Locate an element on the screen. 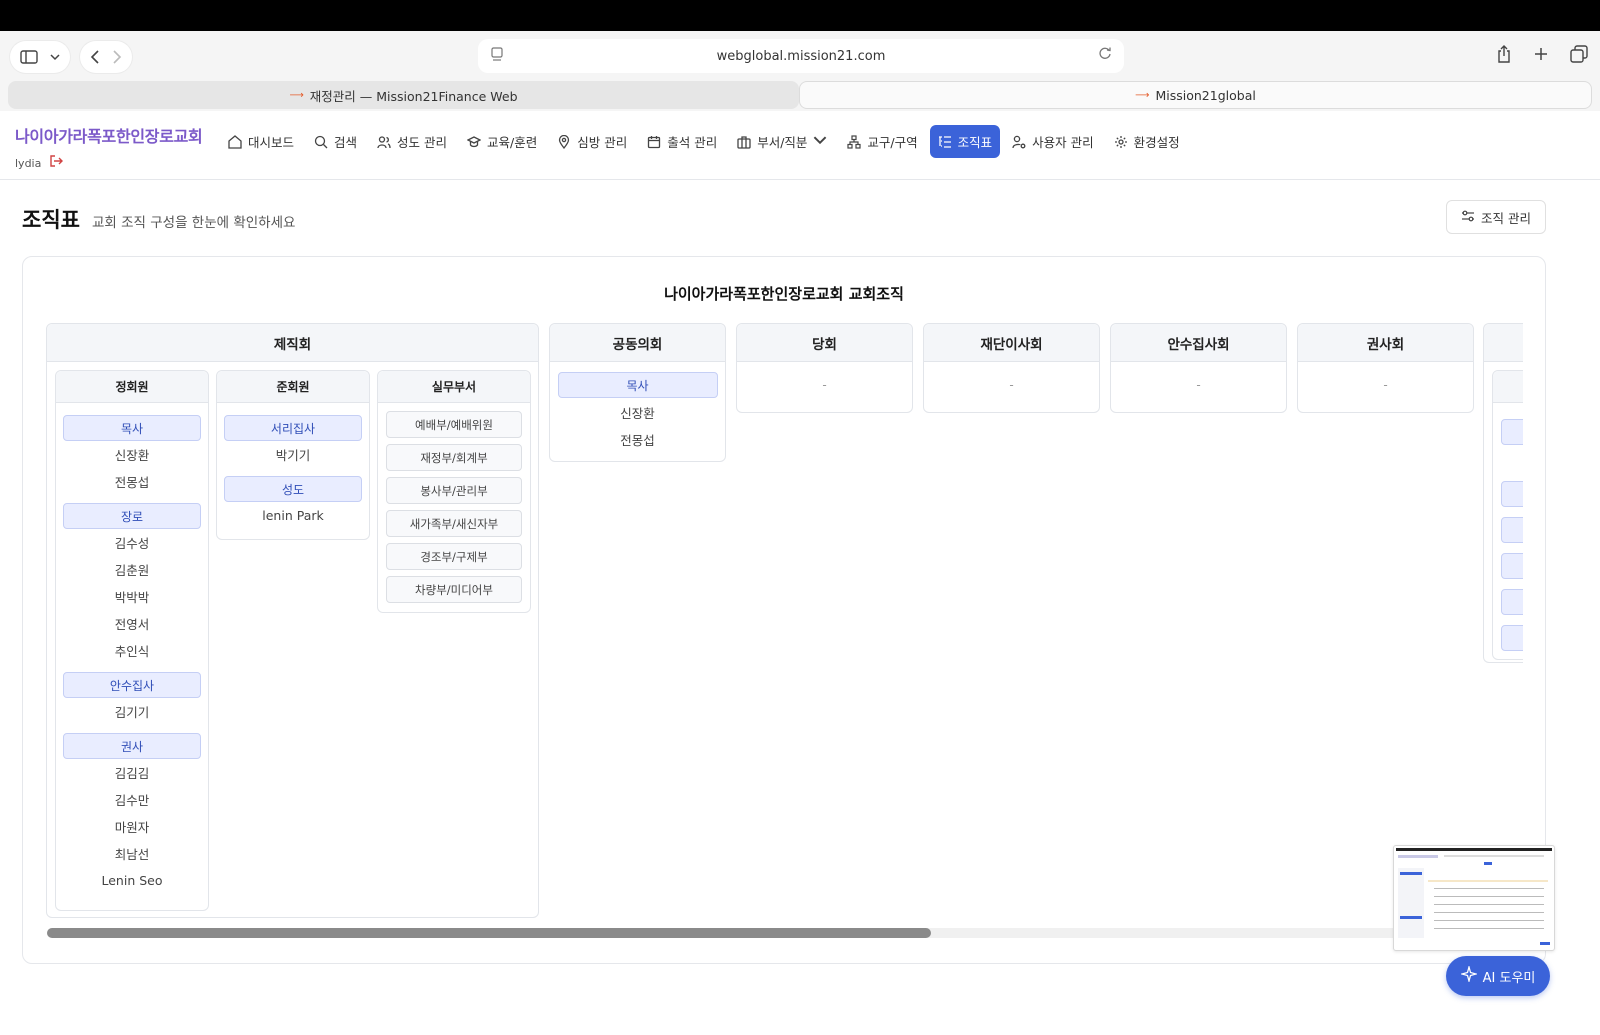 This screenshot has width=1600, height=1035. role-tag: 안수집사 is located at coordinates (132, 685).